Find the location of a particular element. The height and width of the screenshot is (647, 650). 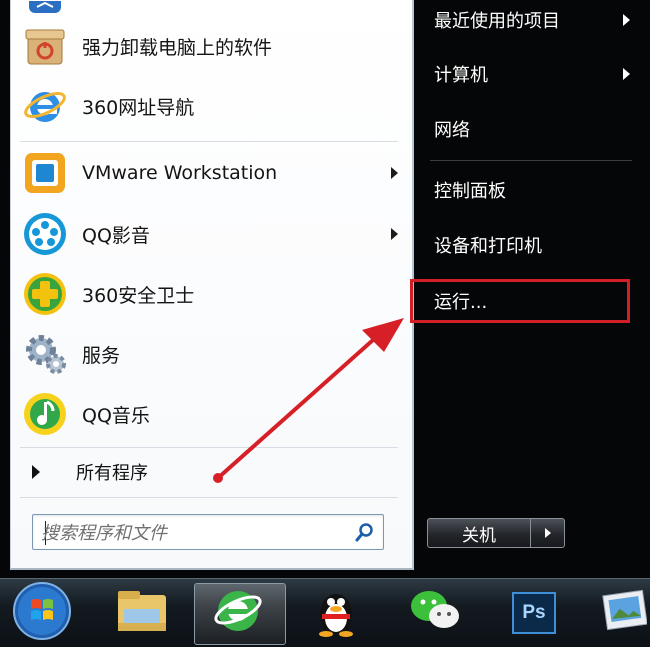

program-item-uninstaller: 强力卸载电脑上的软件 is located at coordinates (213, 46).